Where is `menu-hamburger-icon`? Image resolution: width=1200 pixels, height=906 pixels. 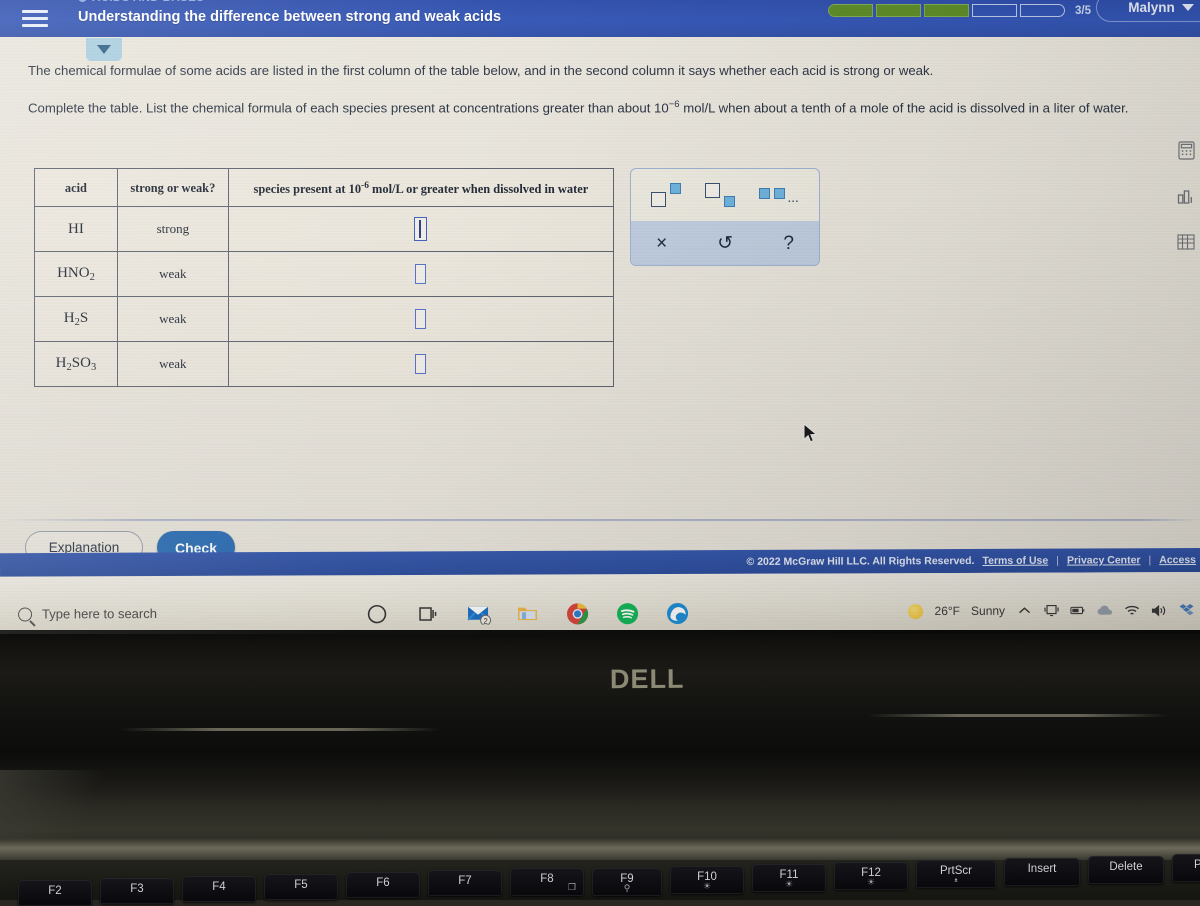
menu-hamburger-icon is located at coordinates (35, 18).